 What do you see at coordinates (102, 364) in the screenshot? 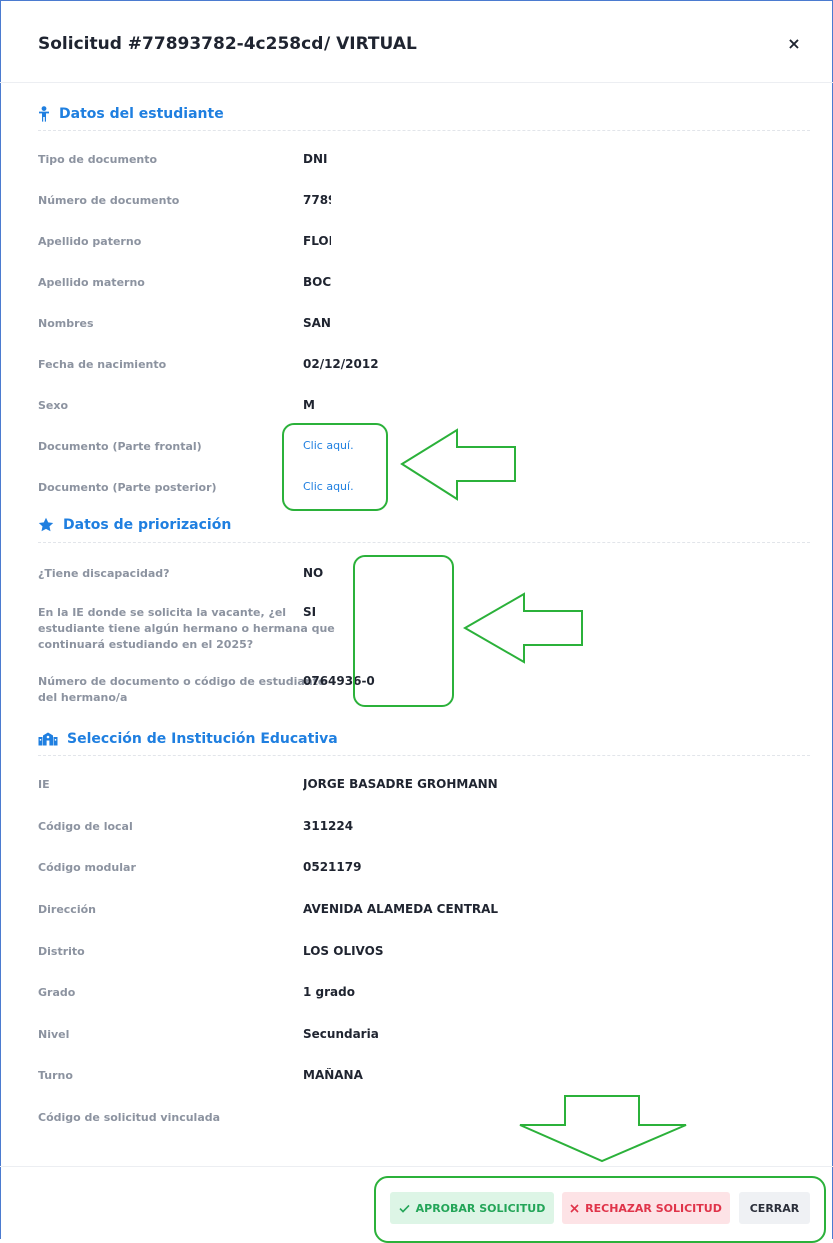
I see `field-label: Fecha de nacimiento` at bounding box center [102, 364].